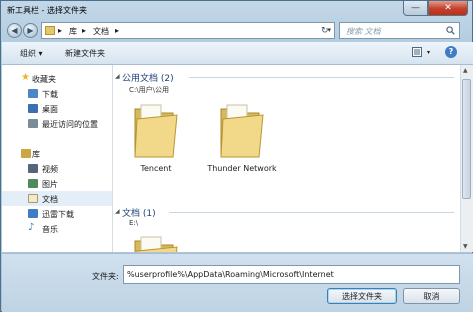  I want to click on forward-button: ▶, so click(30, 30).